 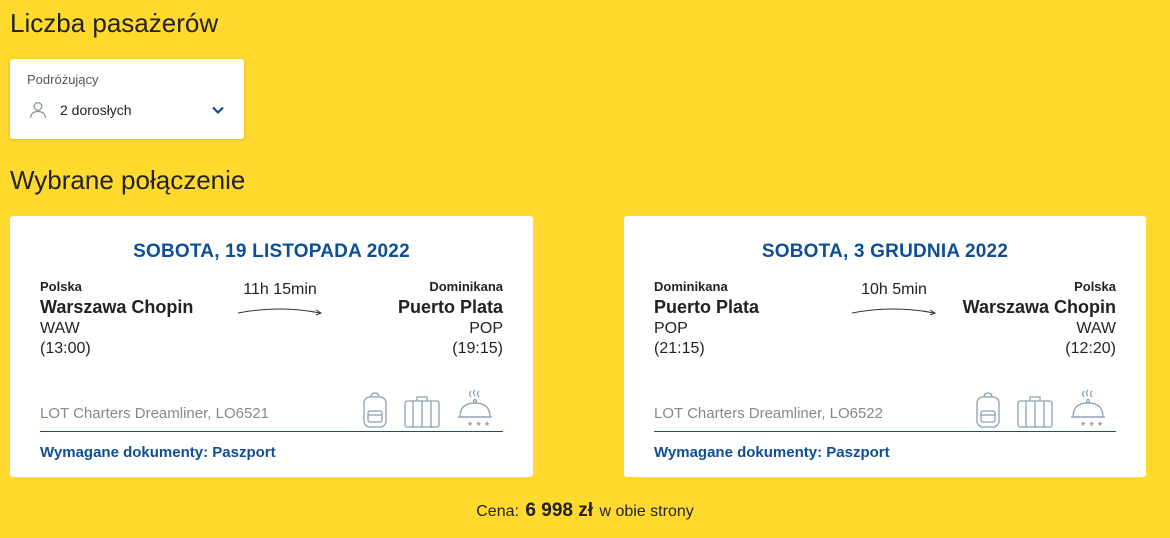 What do you see at coordinates (65, 348) in the screenshot?
I see `departure-time: (13:00)` at bounding box center [65, 348].